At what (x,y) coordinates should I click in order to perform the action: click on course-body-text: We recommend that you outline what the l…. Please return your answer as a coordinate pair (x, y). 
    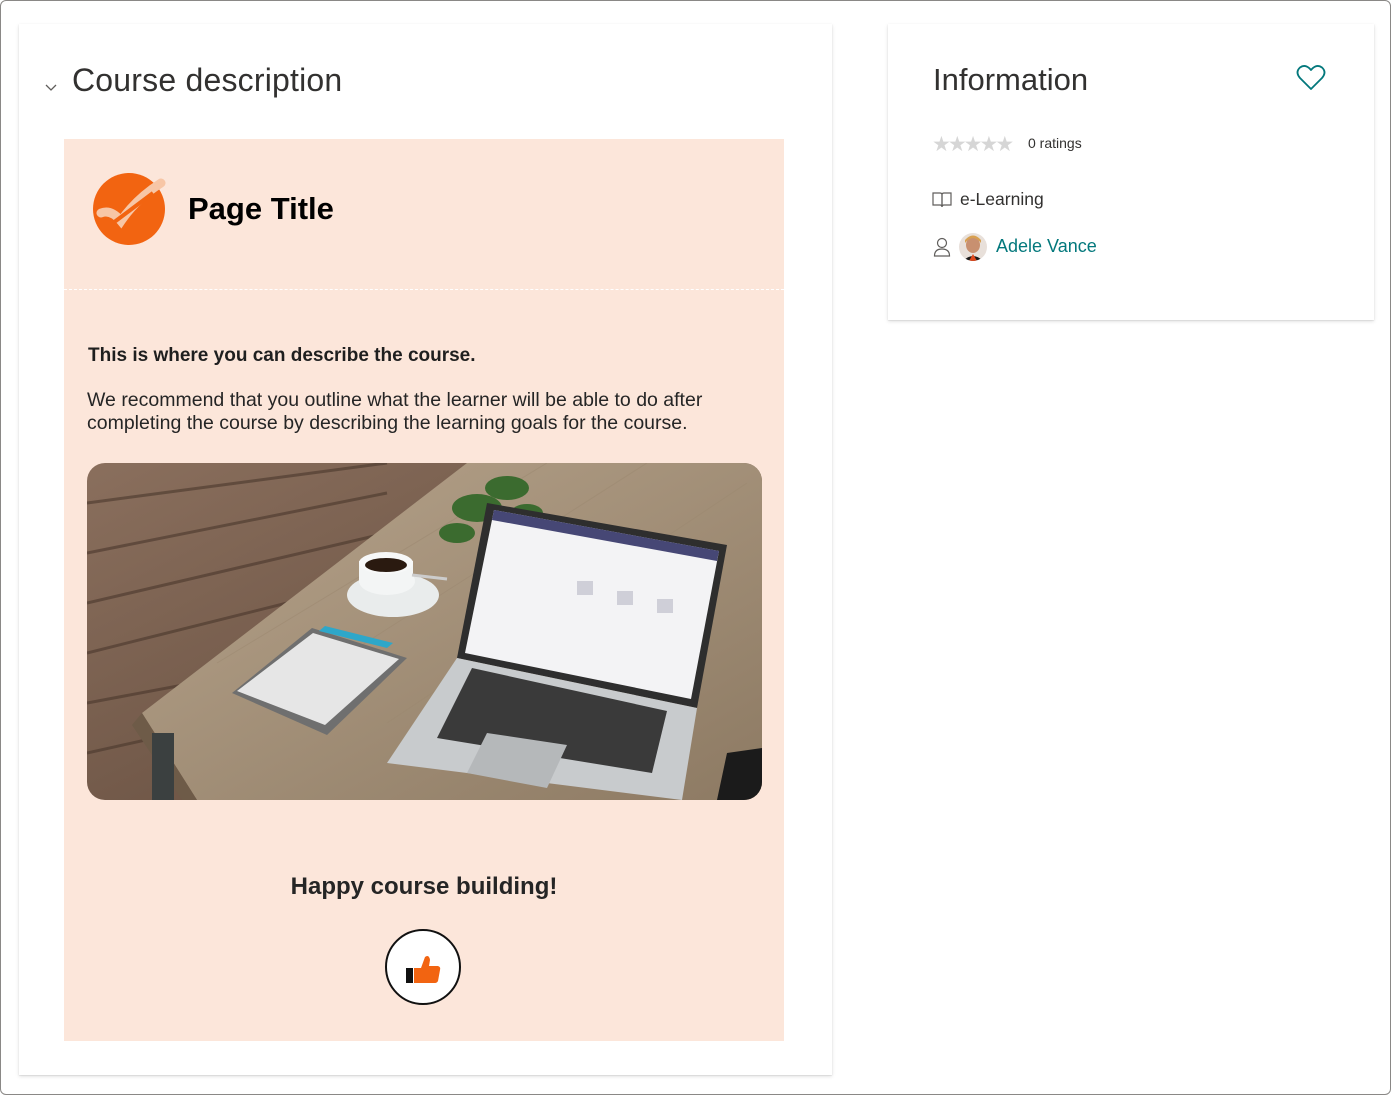
    Looking at the image, I should click on (395, 411).